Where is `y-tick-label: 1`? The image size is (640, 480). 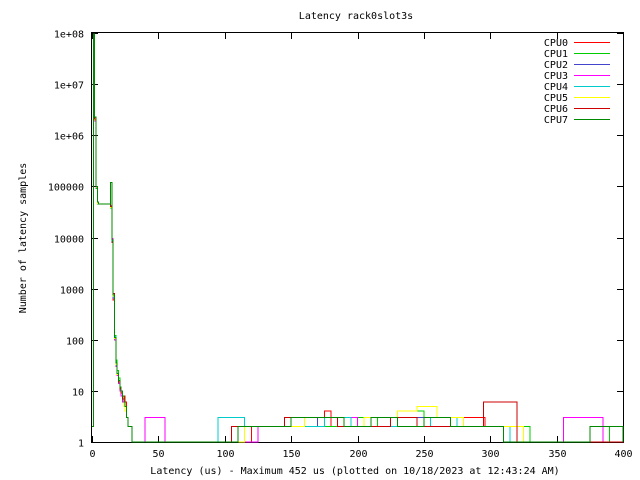 y-tick-label: 1 is located at coordinates (81, 444).